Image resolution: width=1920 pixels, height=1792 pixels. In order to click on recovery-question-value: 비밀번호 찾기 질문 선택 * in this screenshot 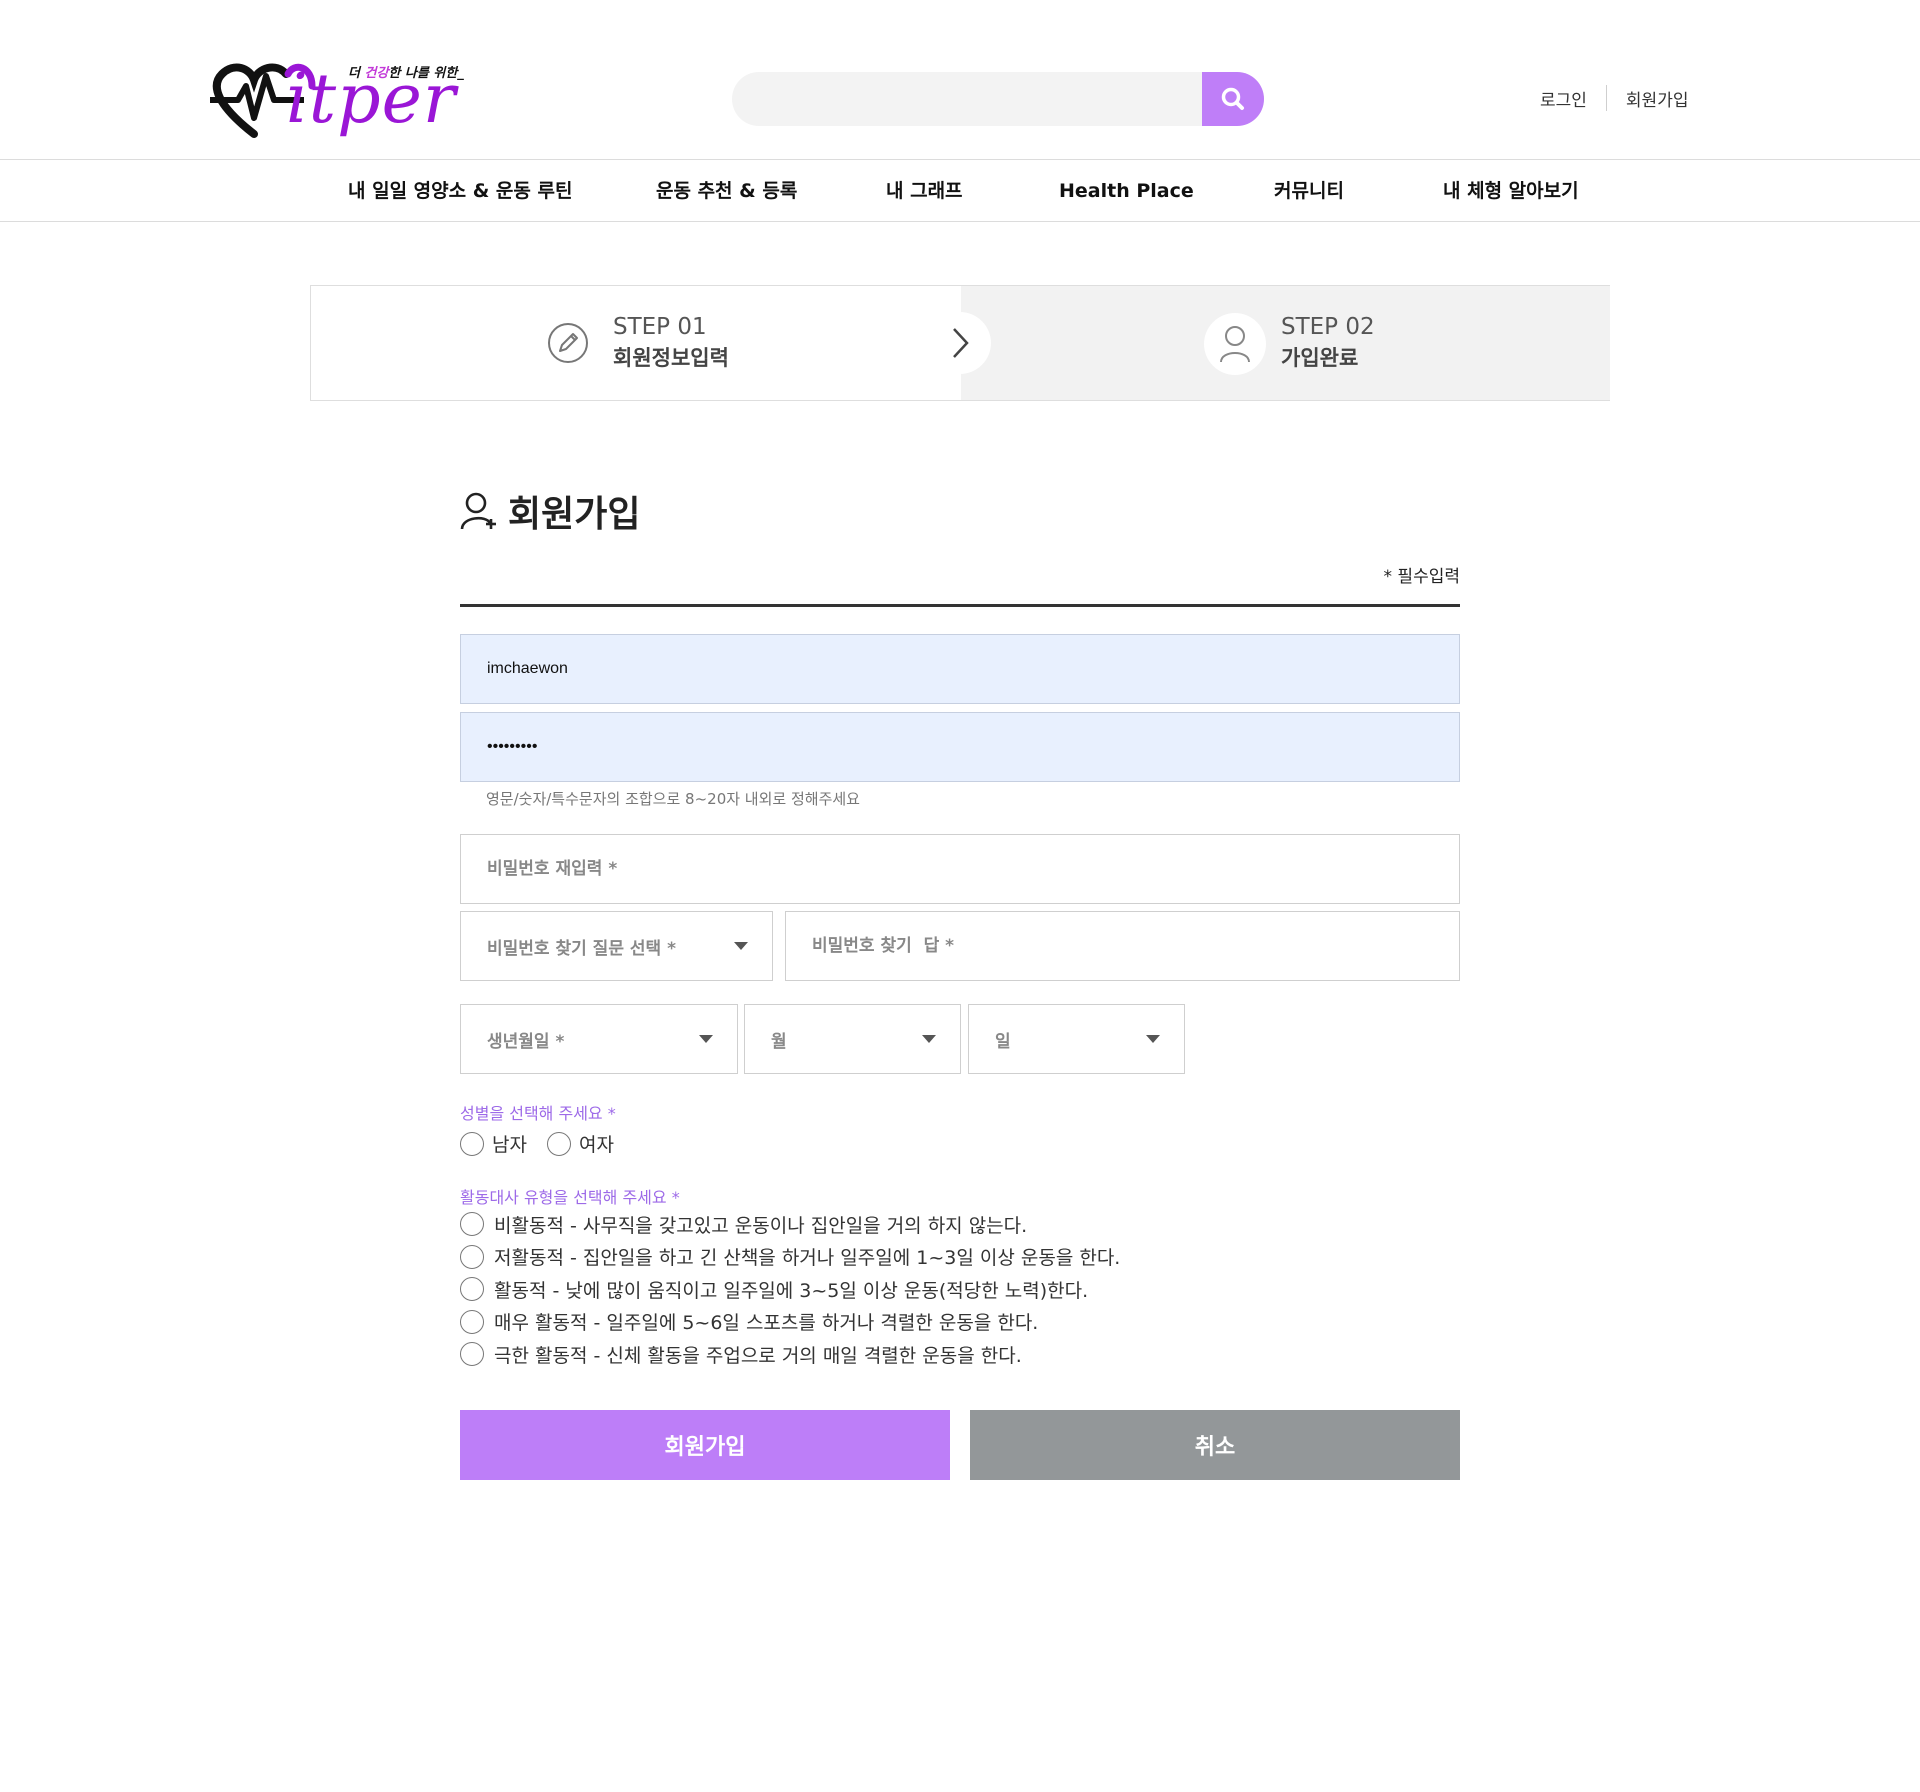, I will do `click(581, 948)`.